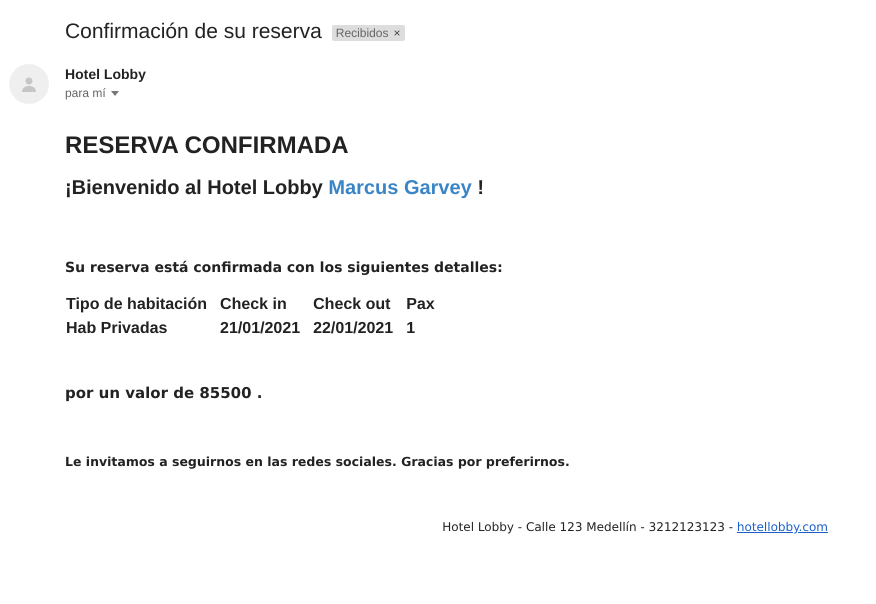  What do you see at coordinates (105, 74) in the screenshot?
I see `sender-name: Hotel Lobby` at bounding box center [105, 74].